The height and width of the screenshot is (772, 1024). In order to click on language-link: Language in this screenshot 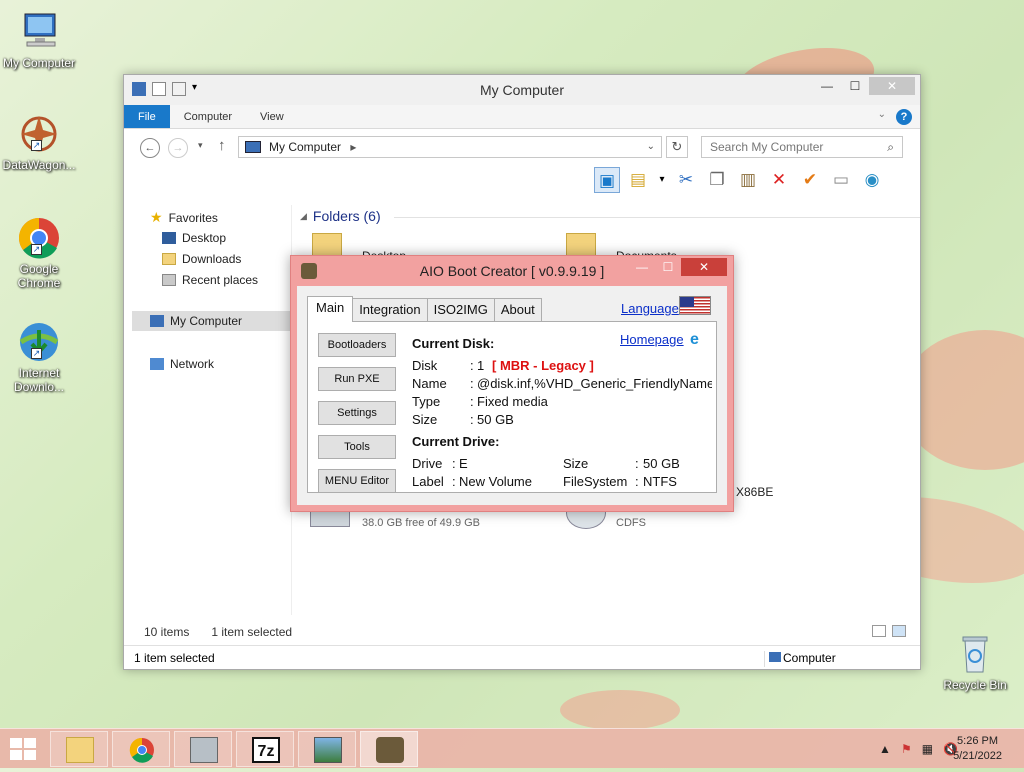, I will do `click(650, 308)`.